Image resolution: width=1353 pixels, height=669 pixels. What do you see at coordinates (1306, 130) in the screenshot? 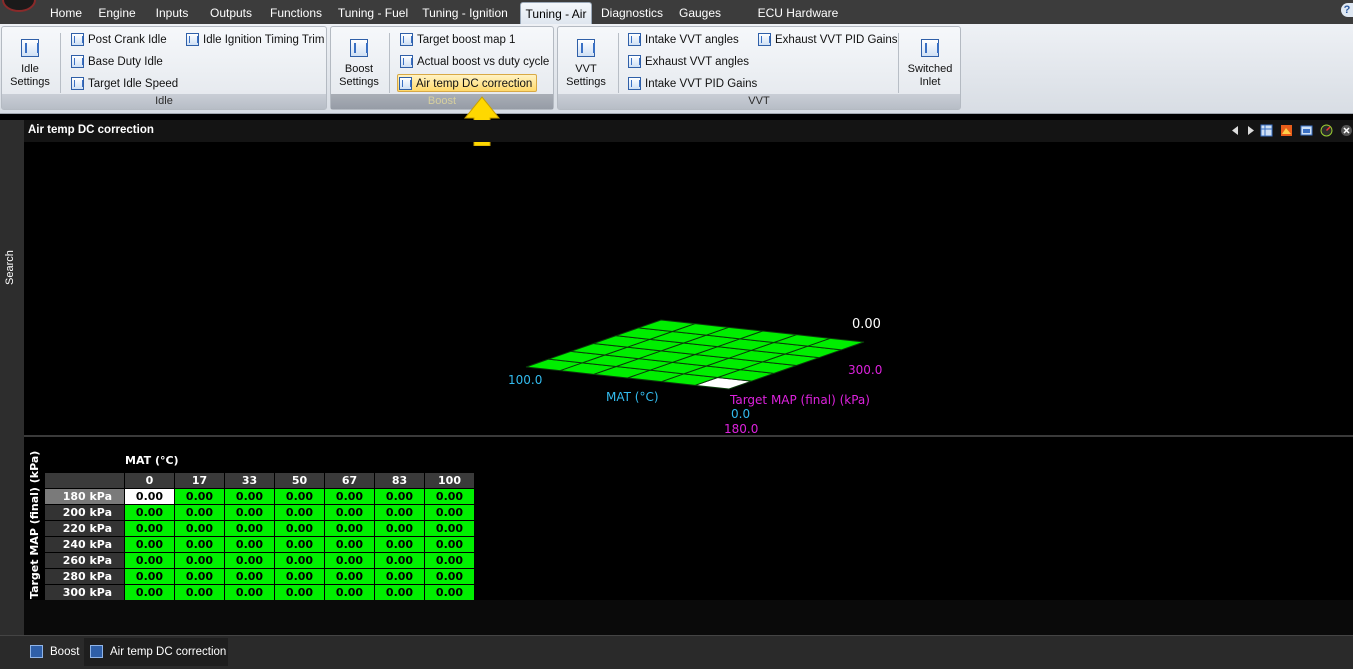
I see `window-icon` at bounding box center [1306, 130].